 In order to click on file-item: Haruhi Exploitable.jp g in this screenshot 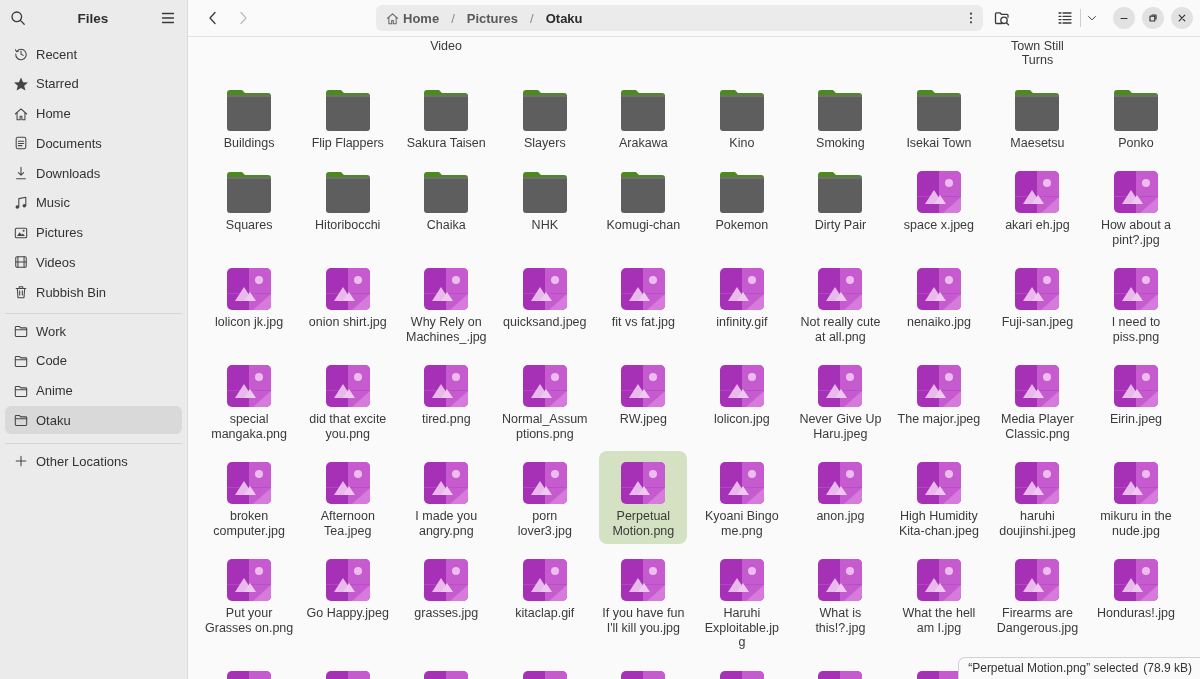, I will do `click(741, 602)`.